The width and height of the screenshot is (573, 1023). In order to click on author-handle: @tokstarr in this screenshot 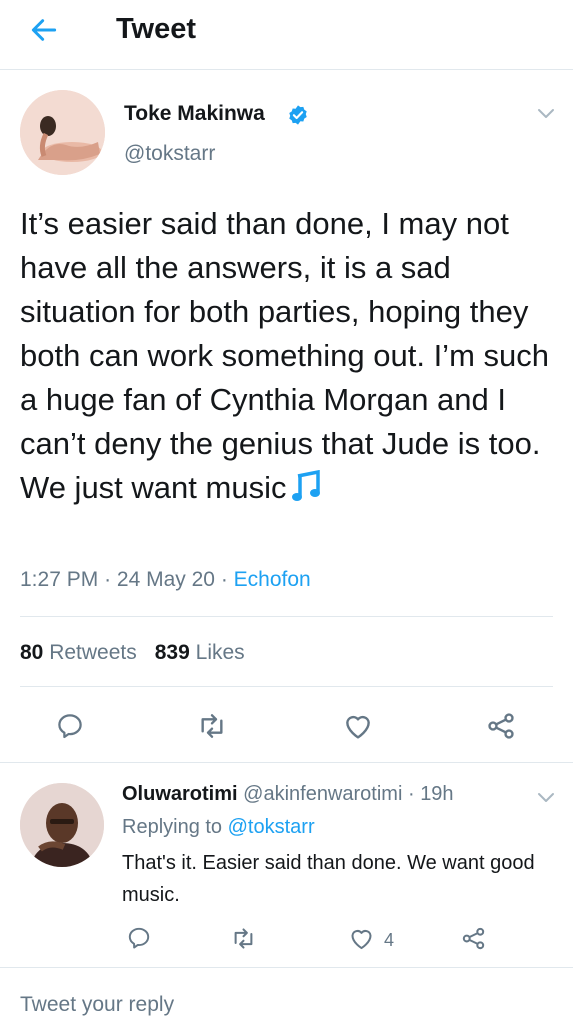, I will do `click(169, 154)`.